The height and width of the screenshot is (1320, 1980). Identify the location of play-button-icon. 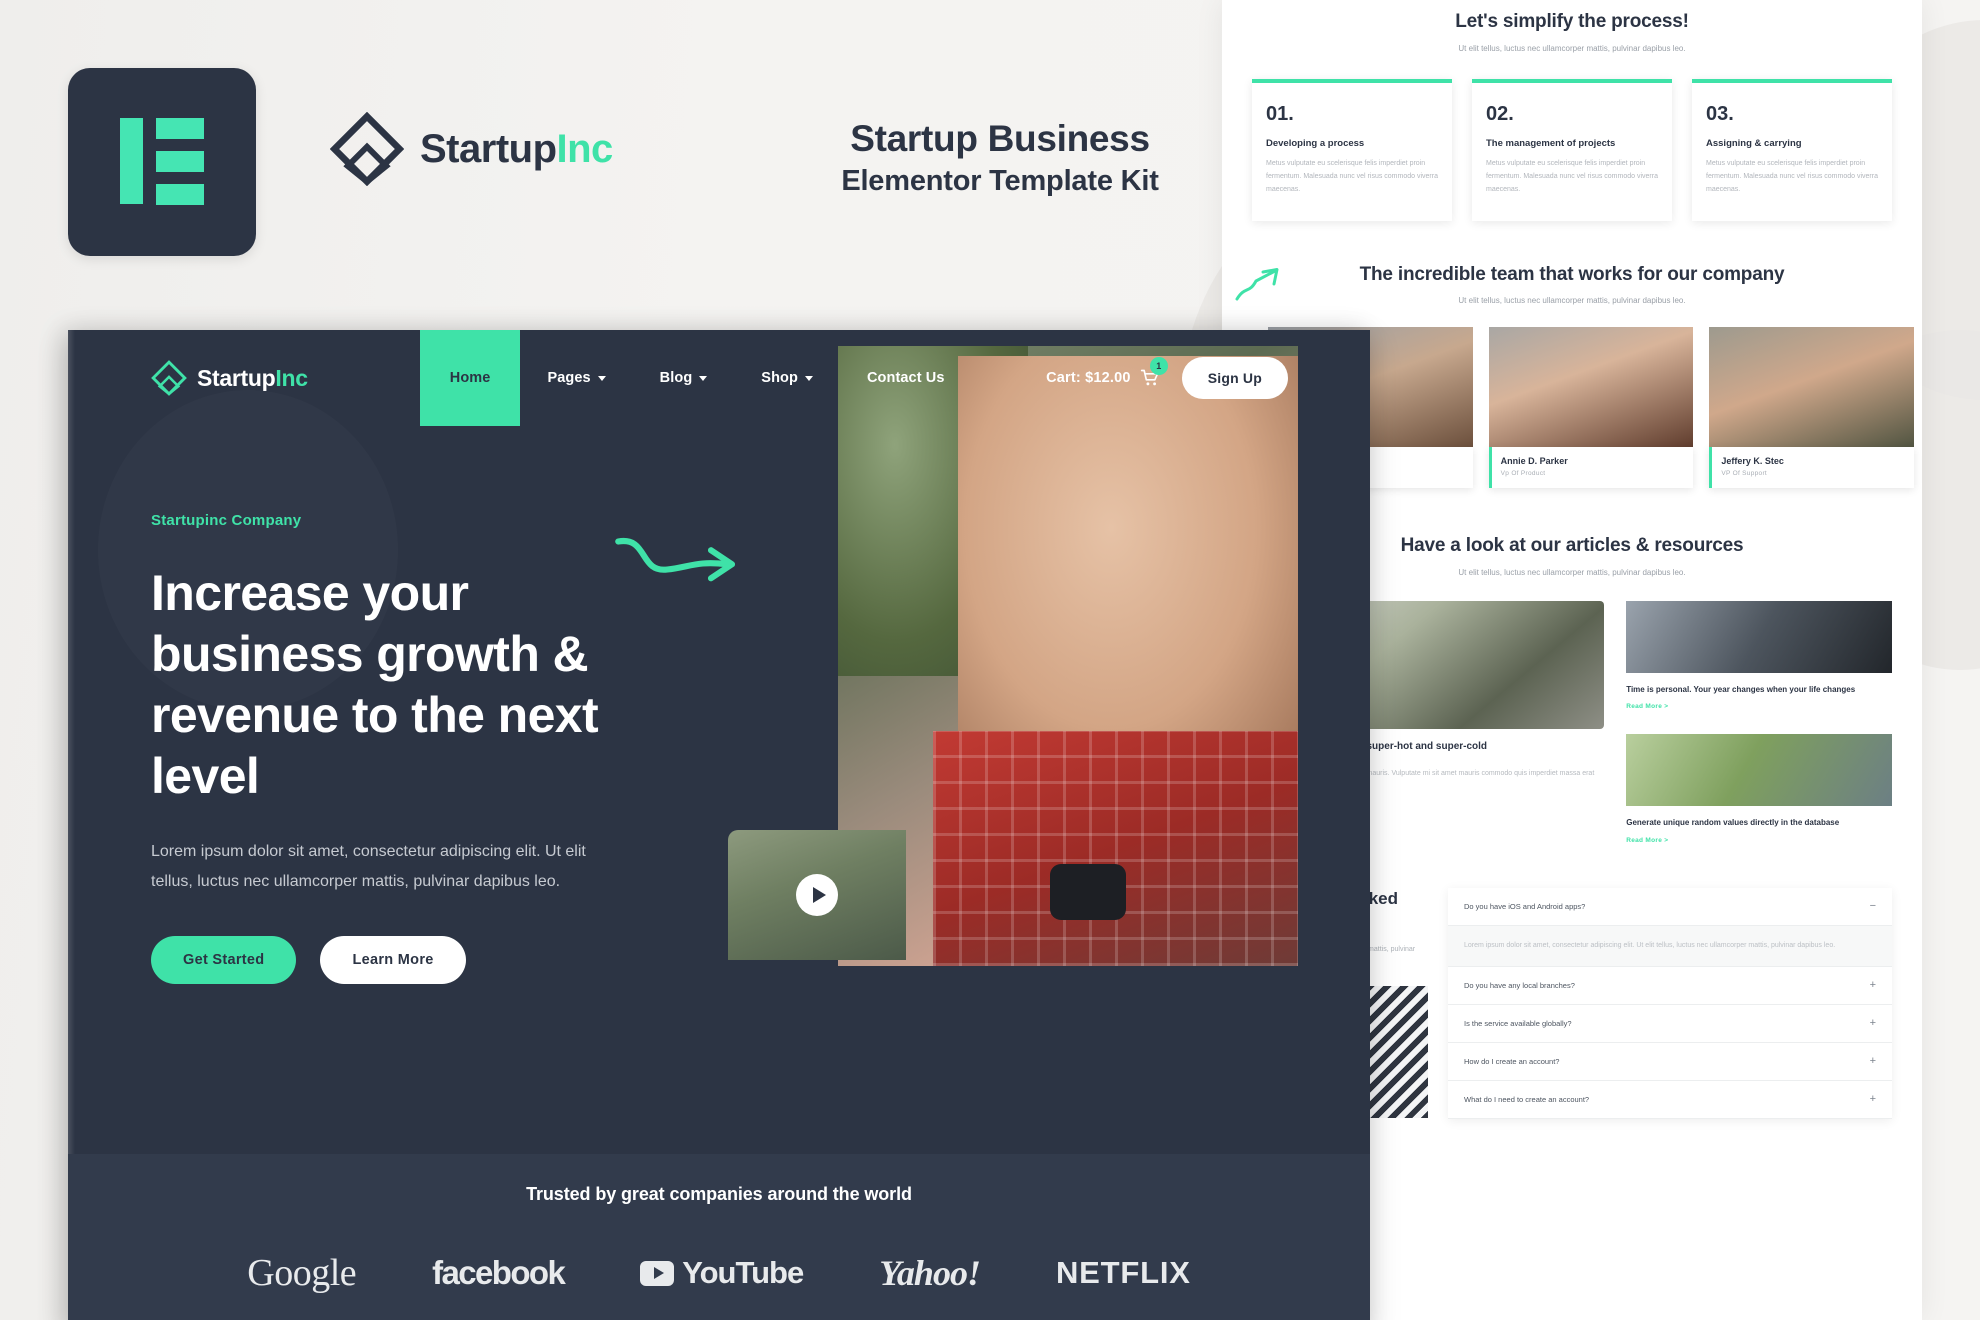
(817, 895).